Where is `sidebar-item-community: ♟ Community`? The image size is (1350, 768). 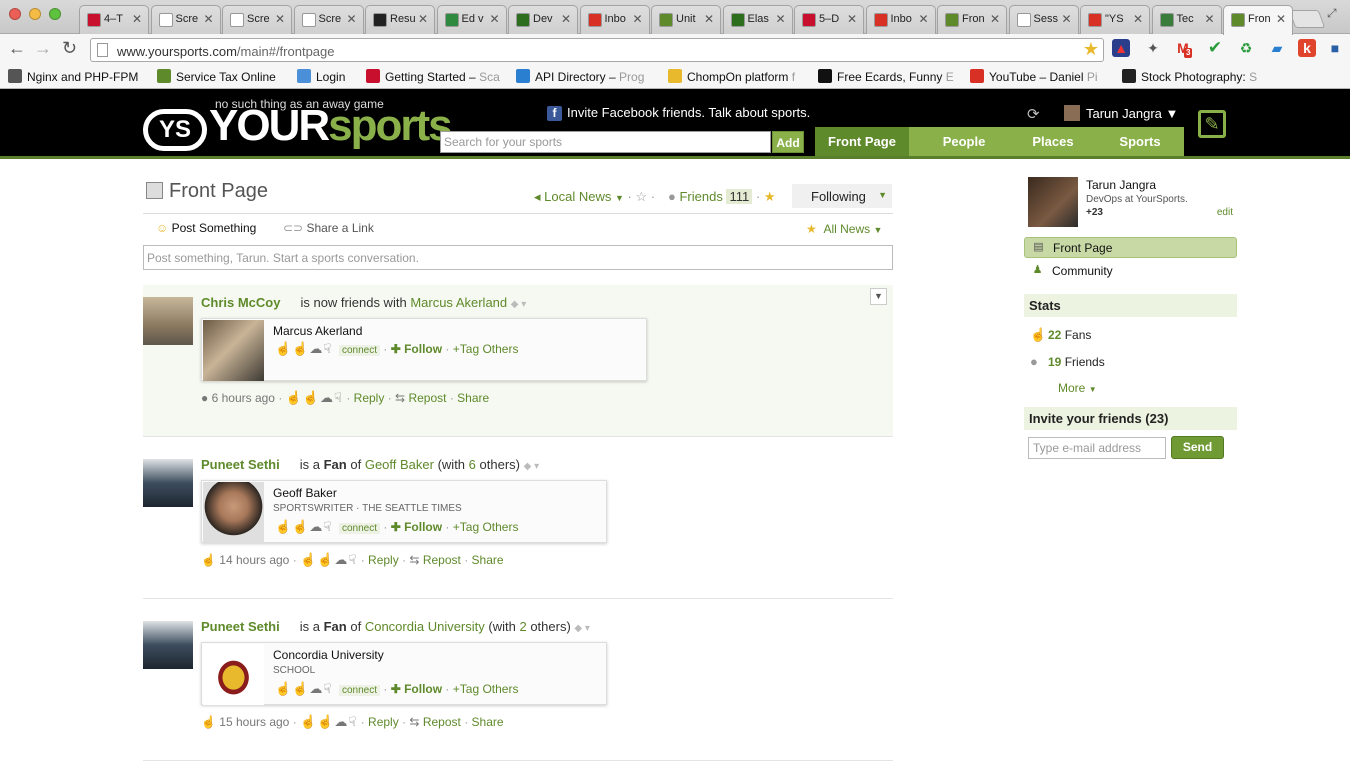 sidebar-item-community: ♟ Community is located at coordinates (1130, 271).